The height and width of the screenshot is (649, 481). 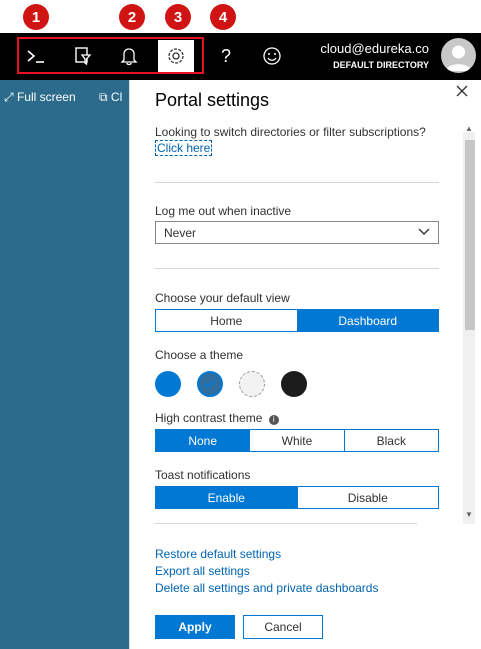 I want to click on default-view-home: Home, so click(x=227, y=320).